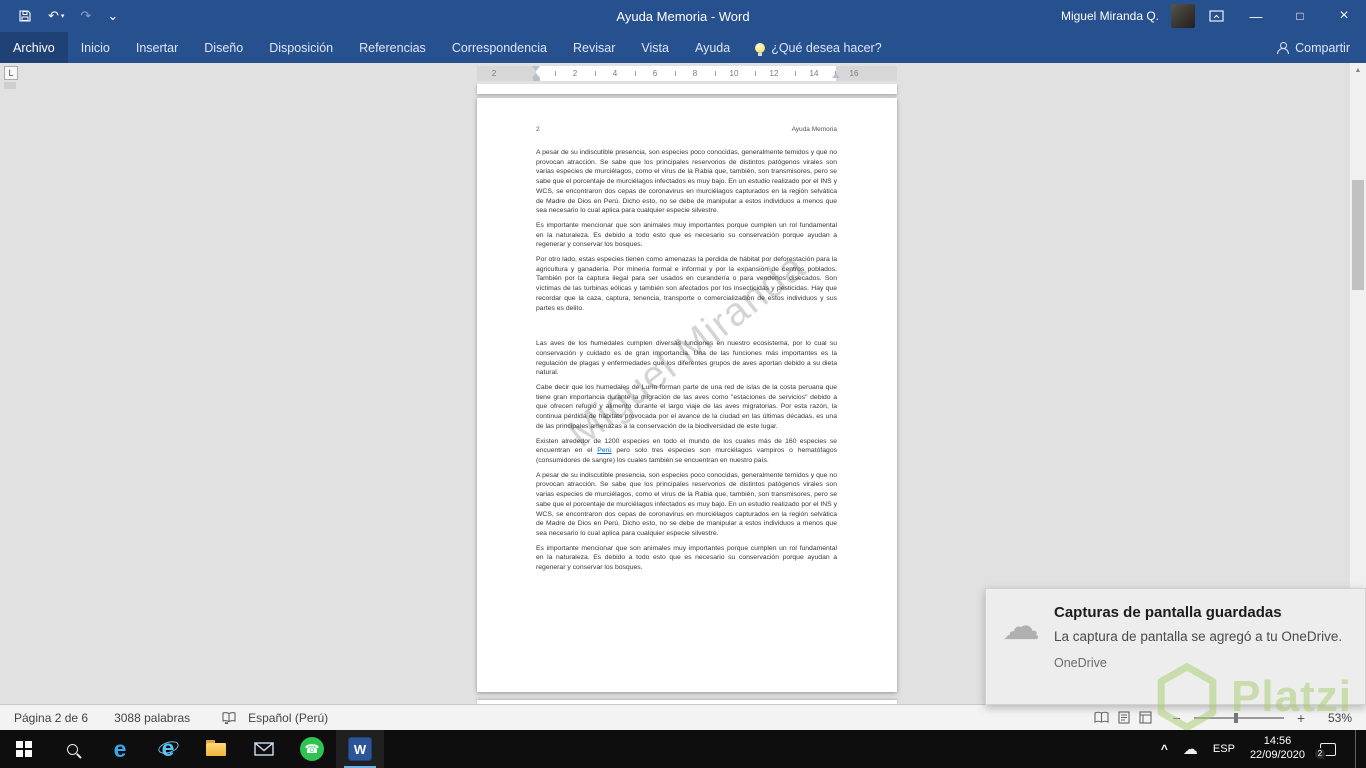 The image size is (1366, 768). Describe the element at coordinates (506, 73) in the screenshot. I see `ruler-left-margin` at that location.